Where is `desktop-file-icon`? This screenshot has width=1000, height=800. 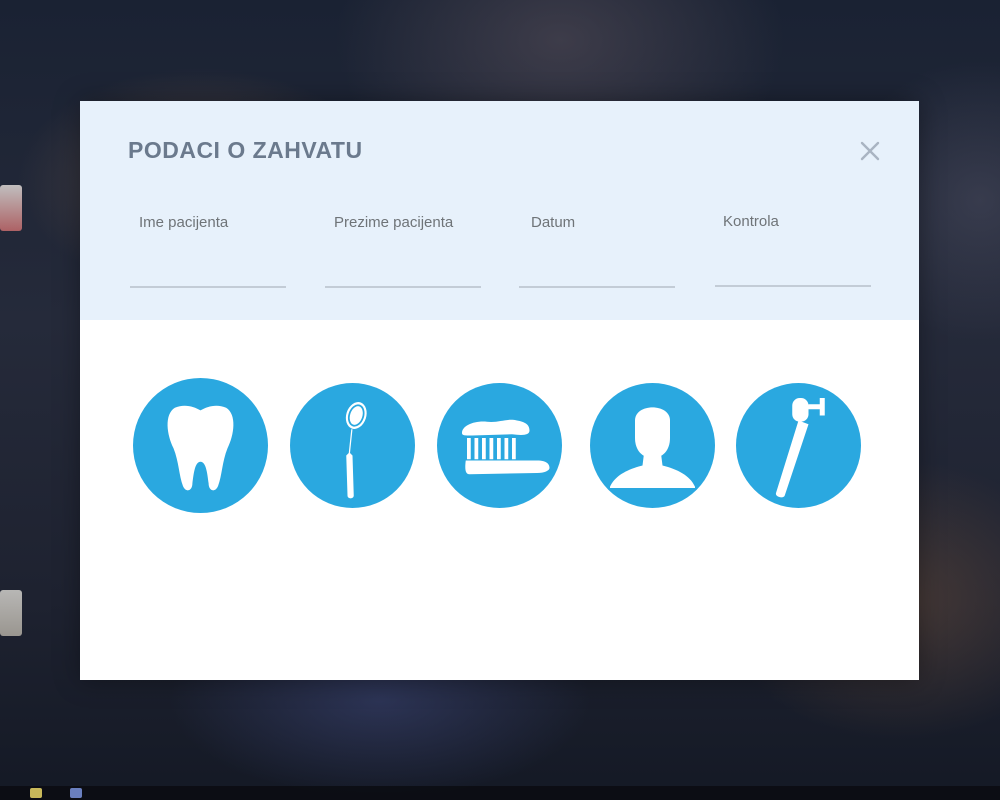 desktop-file-icon is located at coordinates (11, 613).